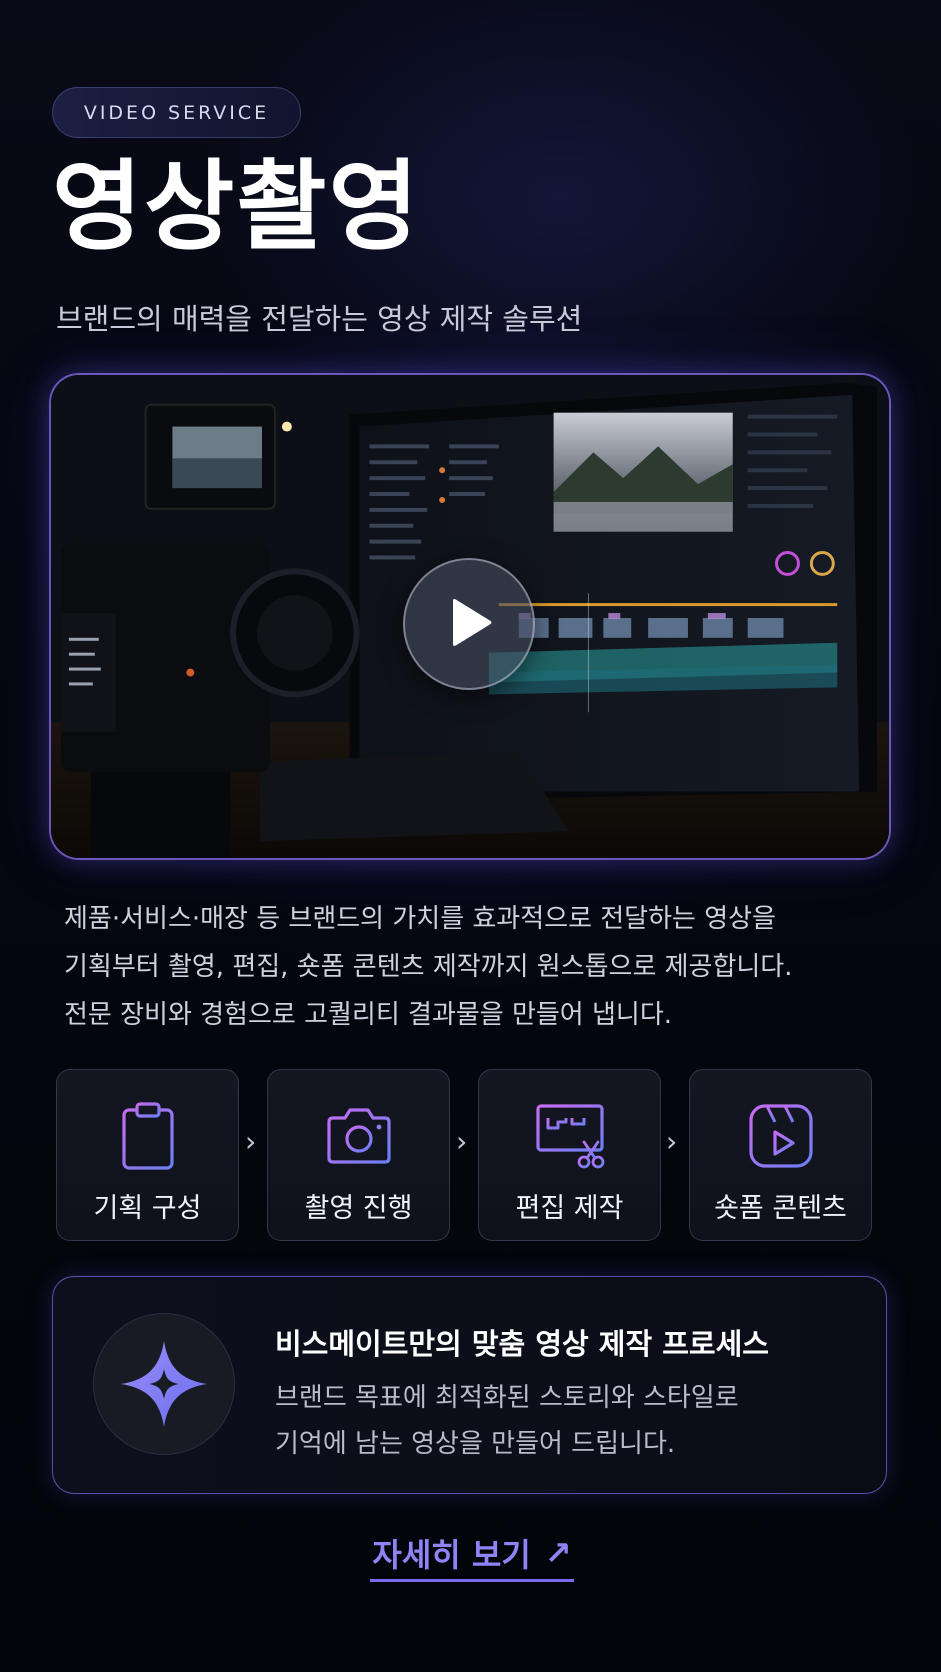 This screenshot has width=941, height=1672. What do you see at coordinates (420, 919) in the screenshot?
I see `description-line: 제품·서비스·매장 등 브랜드의 가치를 효과적으로 전달하는 영상을` at bounding box center [420, 919].